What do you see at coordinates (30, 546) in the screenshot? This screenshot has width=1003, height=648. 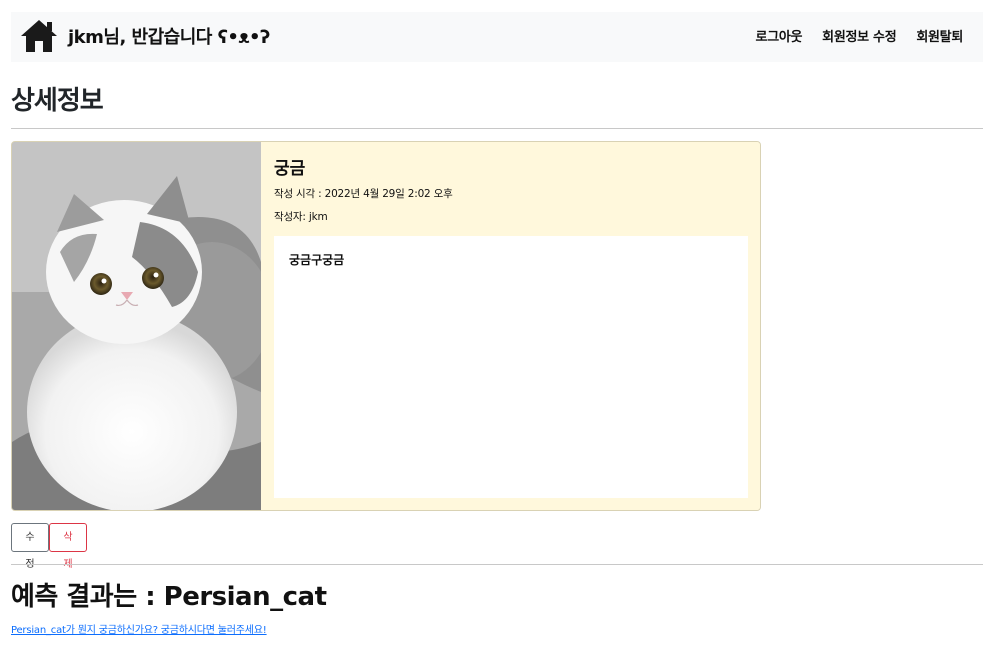 I see `edit-button: 수정` at bounding box center [30, 546].